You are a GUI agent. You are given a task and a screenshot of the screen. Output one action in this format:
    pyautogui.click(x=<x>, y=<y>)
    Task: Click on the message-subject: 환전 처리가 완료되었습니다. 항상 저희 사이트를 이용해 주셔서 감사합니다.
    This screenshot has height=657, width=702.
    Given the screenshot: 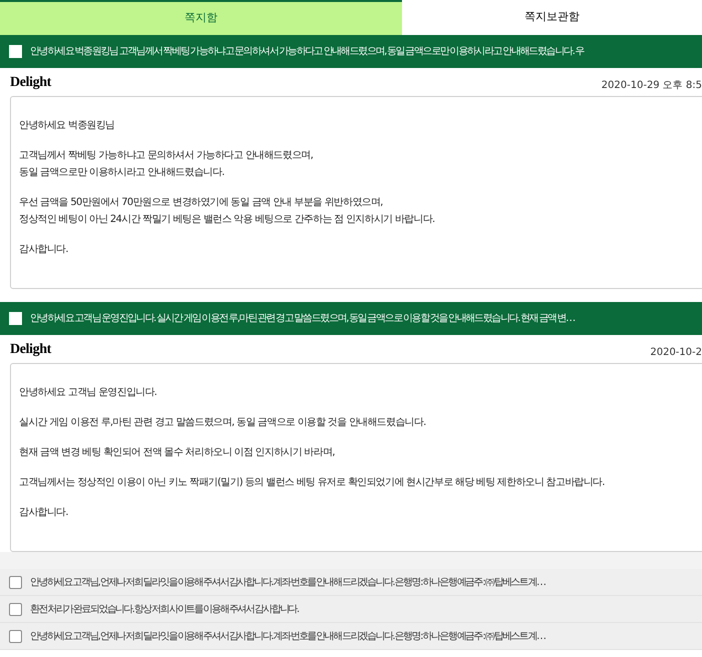 What is the action you would take?
    pyautogui.click(x=164, y=609)
    